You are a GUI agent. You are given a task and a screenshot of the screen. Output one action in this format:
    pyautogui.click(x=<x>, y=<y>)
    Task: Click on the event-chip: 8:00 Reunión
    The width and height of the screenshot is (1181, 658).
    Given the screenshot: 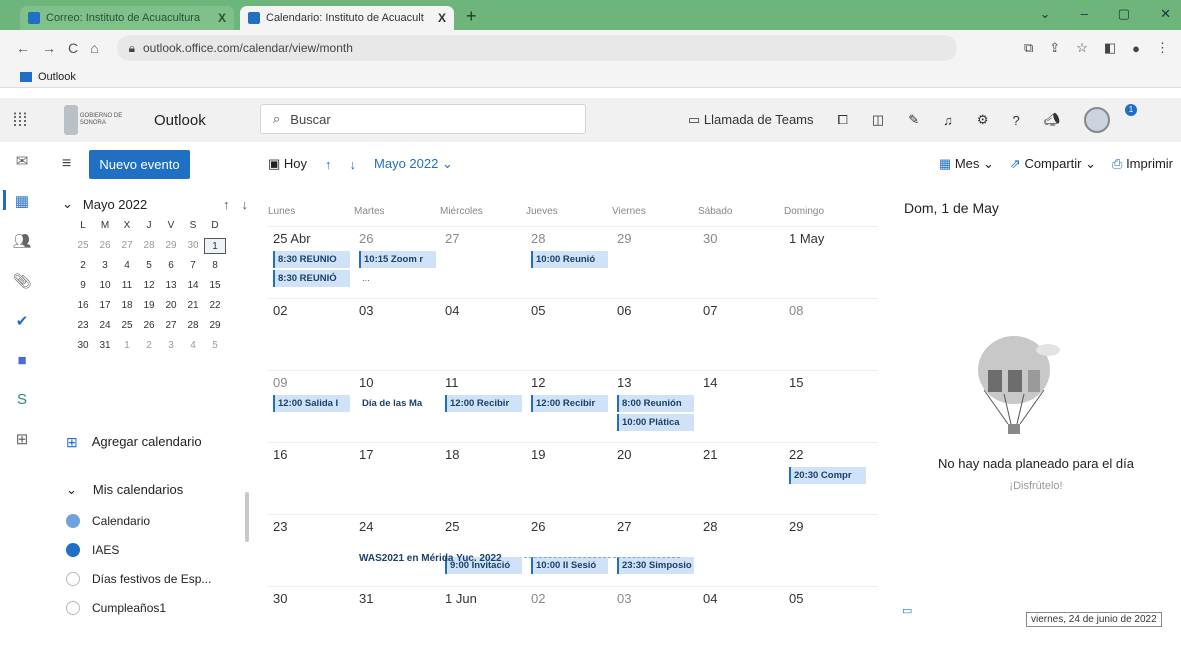 What is the action you would take?
    pyautogui.click(x=655, y=403)
    